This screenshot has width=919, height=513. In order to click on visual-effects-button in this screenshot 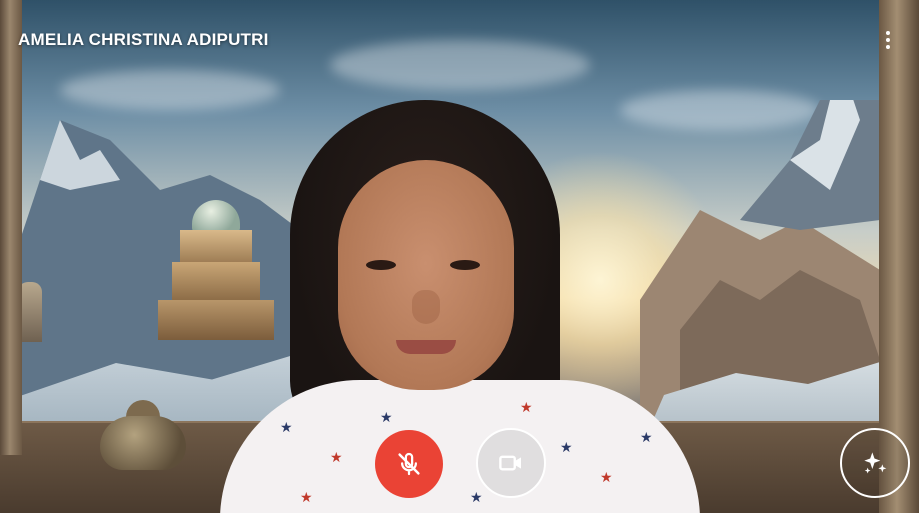, I will do `click(875, 463)`.